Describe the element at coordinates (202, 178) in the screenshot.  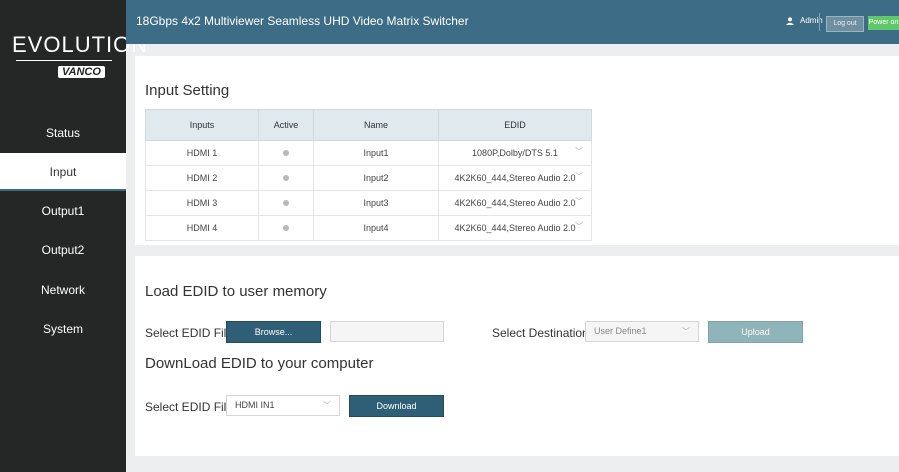
I see `input-cell: HDMI 2` at that location.